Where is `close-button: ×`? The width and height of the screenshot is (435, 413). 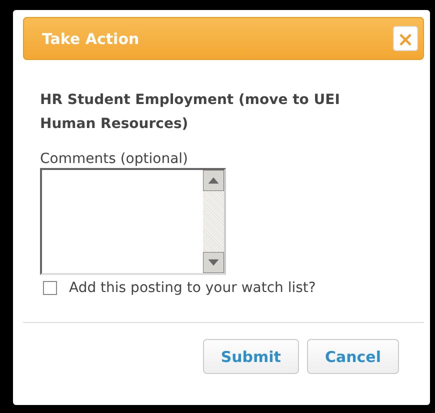
close-button: × is located at coordinates (405, 38).